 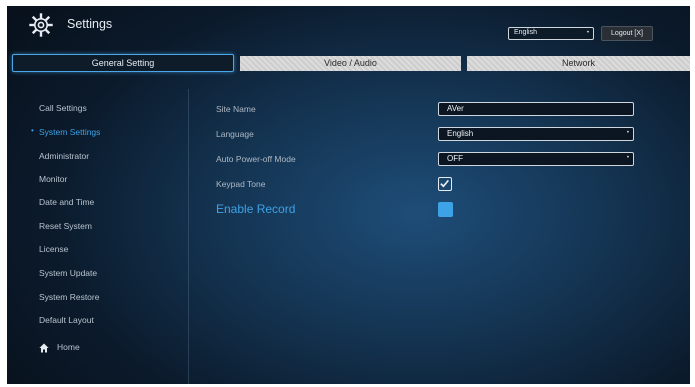 What do you see at coordinates (68, 347) in the screenshot?
I see `home-link: Home` at bounding box center [68, 347].